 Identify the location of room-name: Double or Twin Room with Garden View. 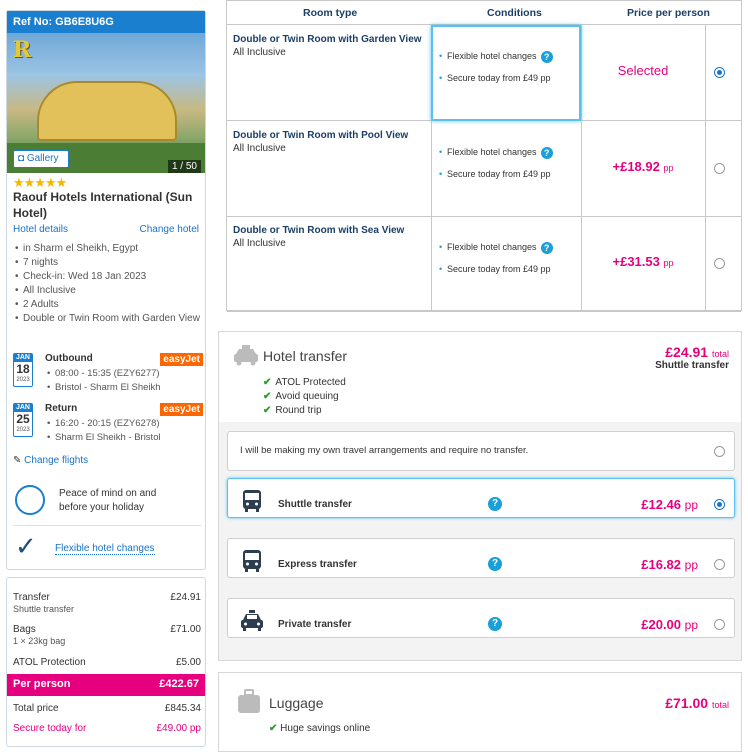
(327, 39).